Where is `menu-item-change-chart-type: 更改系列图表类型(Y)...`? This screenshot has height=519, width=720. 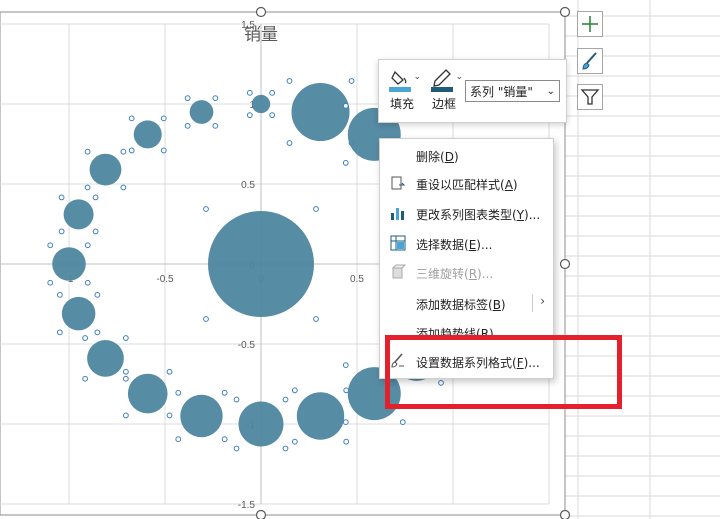
menu-item-change-chart-type: 更改系列图表类型(Y)... is located at coordinates (466, 213).